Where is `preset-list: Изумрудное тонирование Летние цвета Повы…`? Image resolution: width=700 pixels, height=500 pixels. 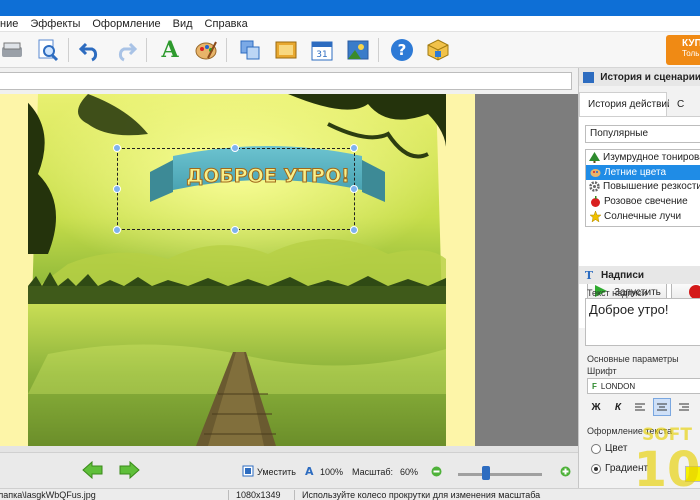
preset-list: Изумрудное тонирование Летние цвета Повы… is located at coordinates (642, 188).